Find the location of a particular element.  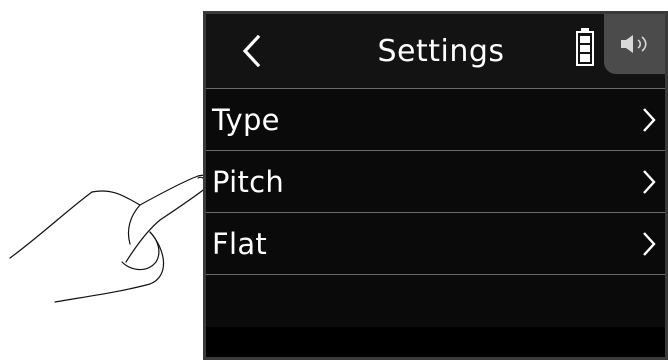

menu-item-label: Pitch is located at coordinates (248, 181).